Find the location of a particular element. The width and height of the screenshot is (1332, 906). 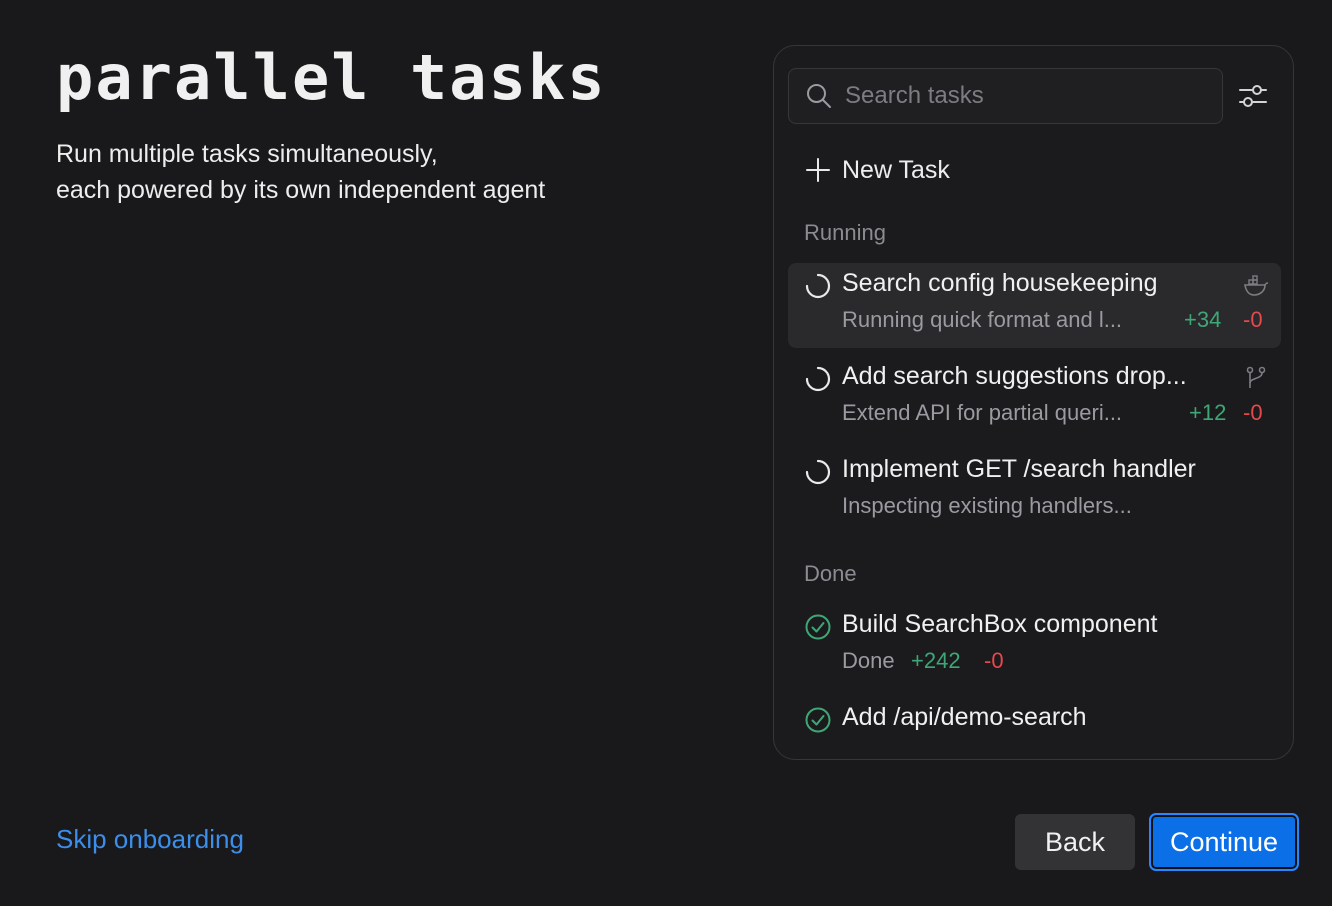

subtitle-line-1: Run multiple tasks simultaneously, is located at coordinates (247, 154).